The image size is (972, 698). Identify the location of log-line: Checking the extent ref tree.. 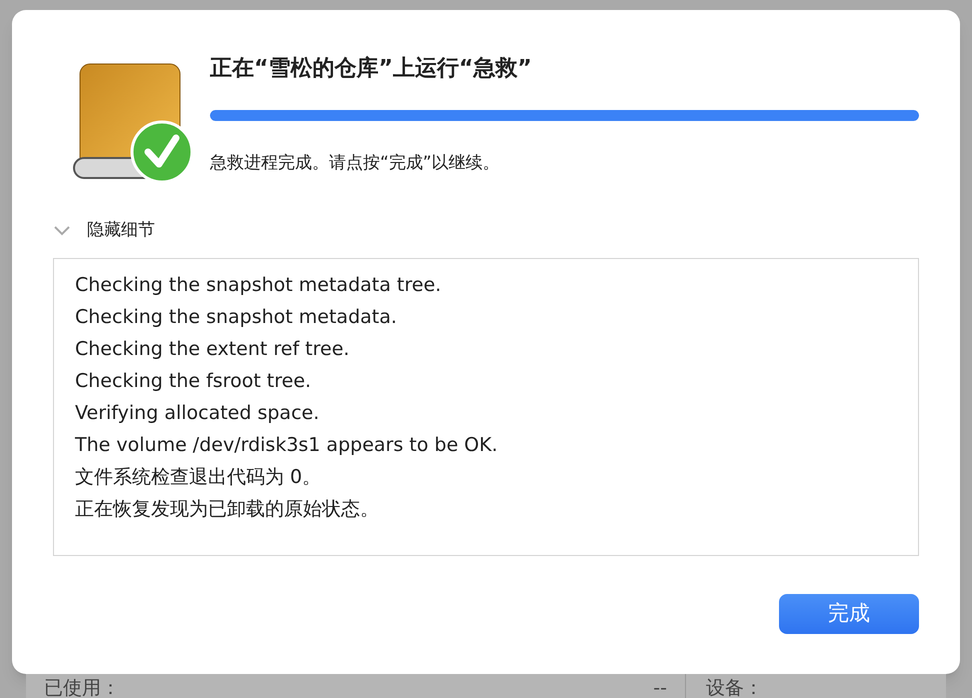
(212, 349).